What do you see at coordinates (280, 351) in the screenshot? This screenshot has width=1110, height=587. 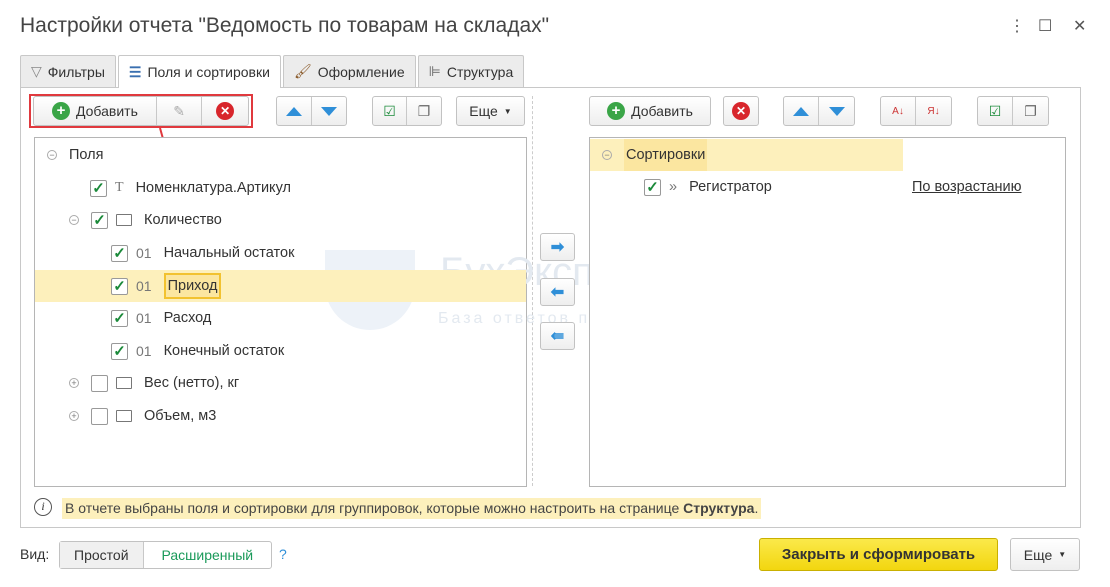 I see `tree-item: ✓ 01 Конечный остаток` at bounding box center [280, 351].